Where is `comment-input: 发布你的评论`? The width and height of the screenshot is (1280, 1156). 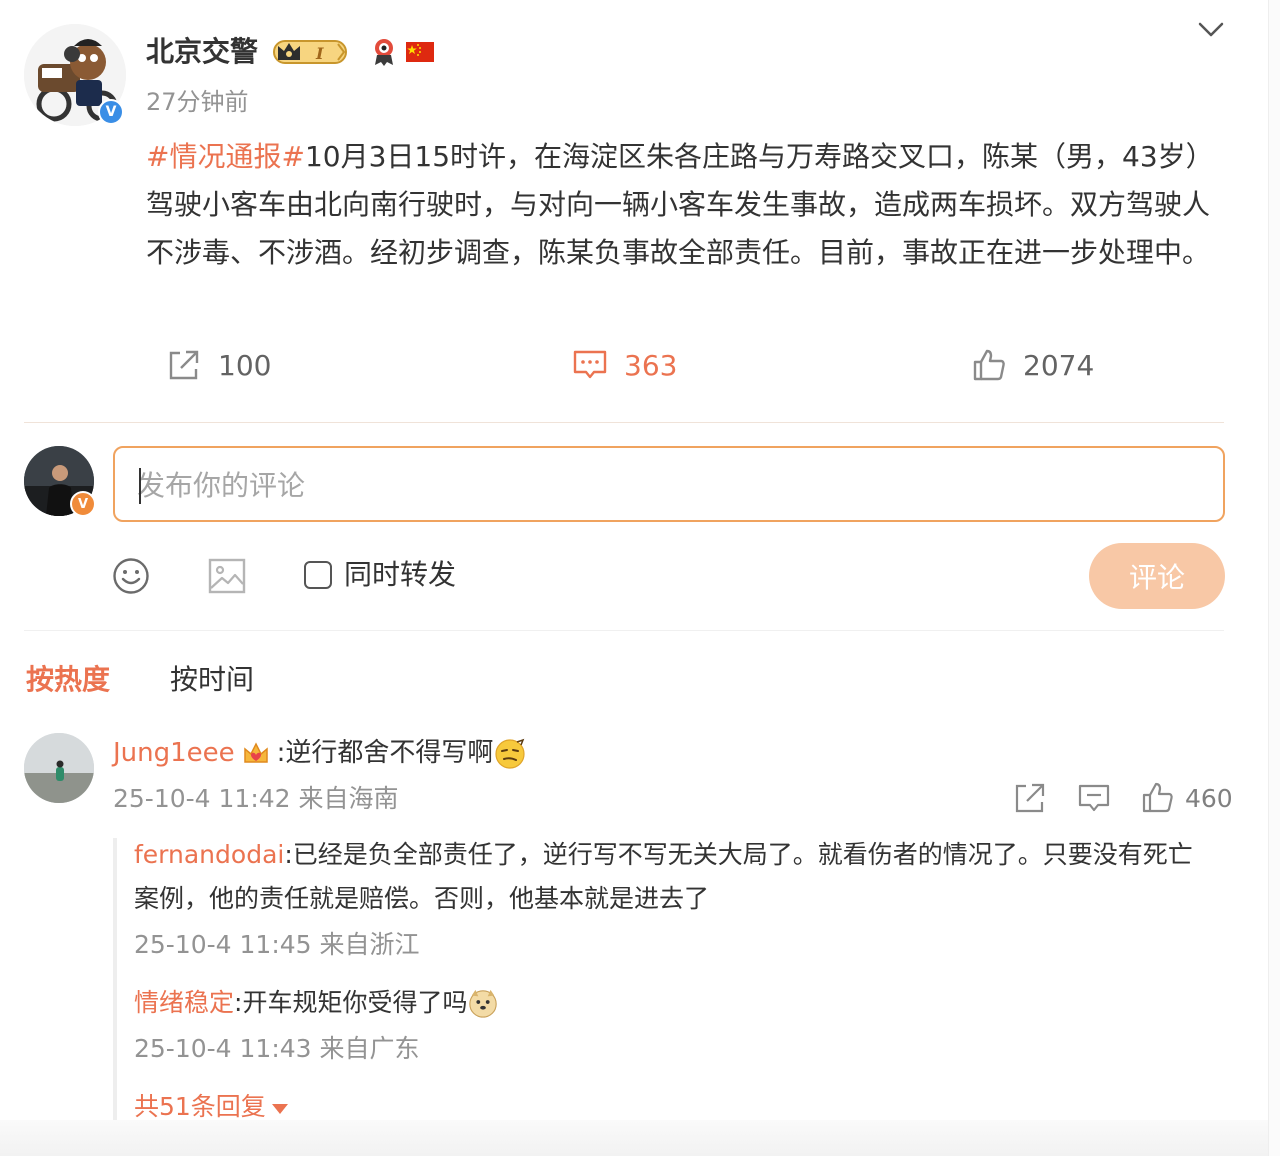 comment-input: 发布你的评论 is located at coordinates (669, 484).